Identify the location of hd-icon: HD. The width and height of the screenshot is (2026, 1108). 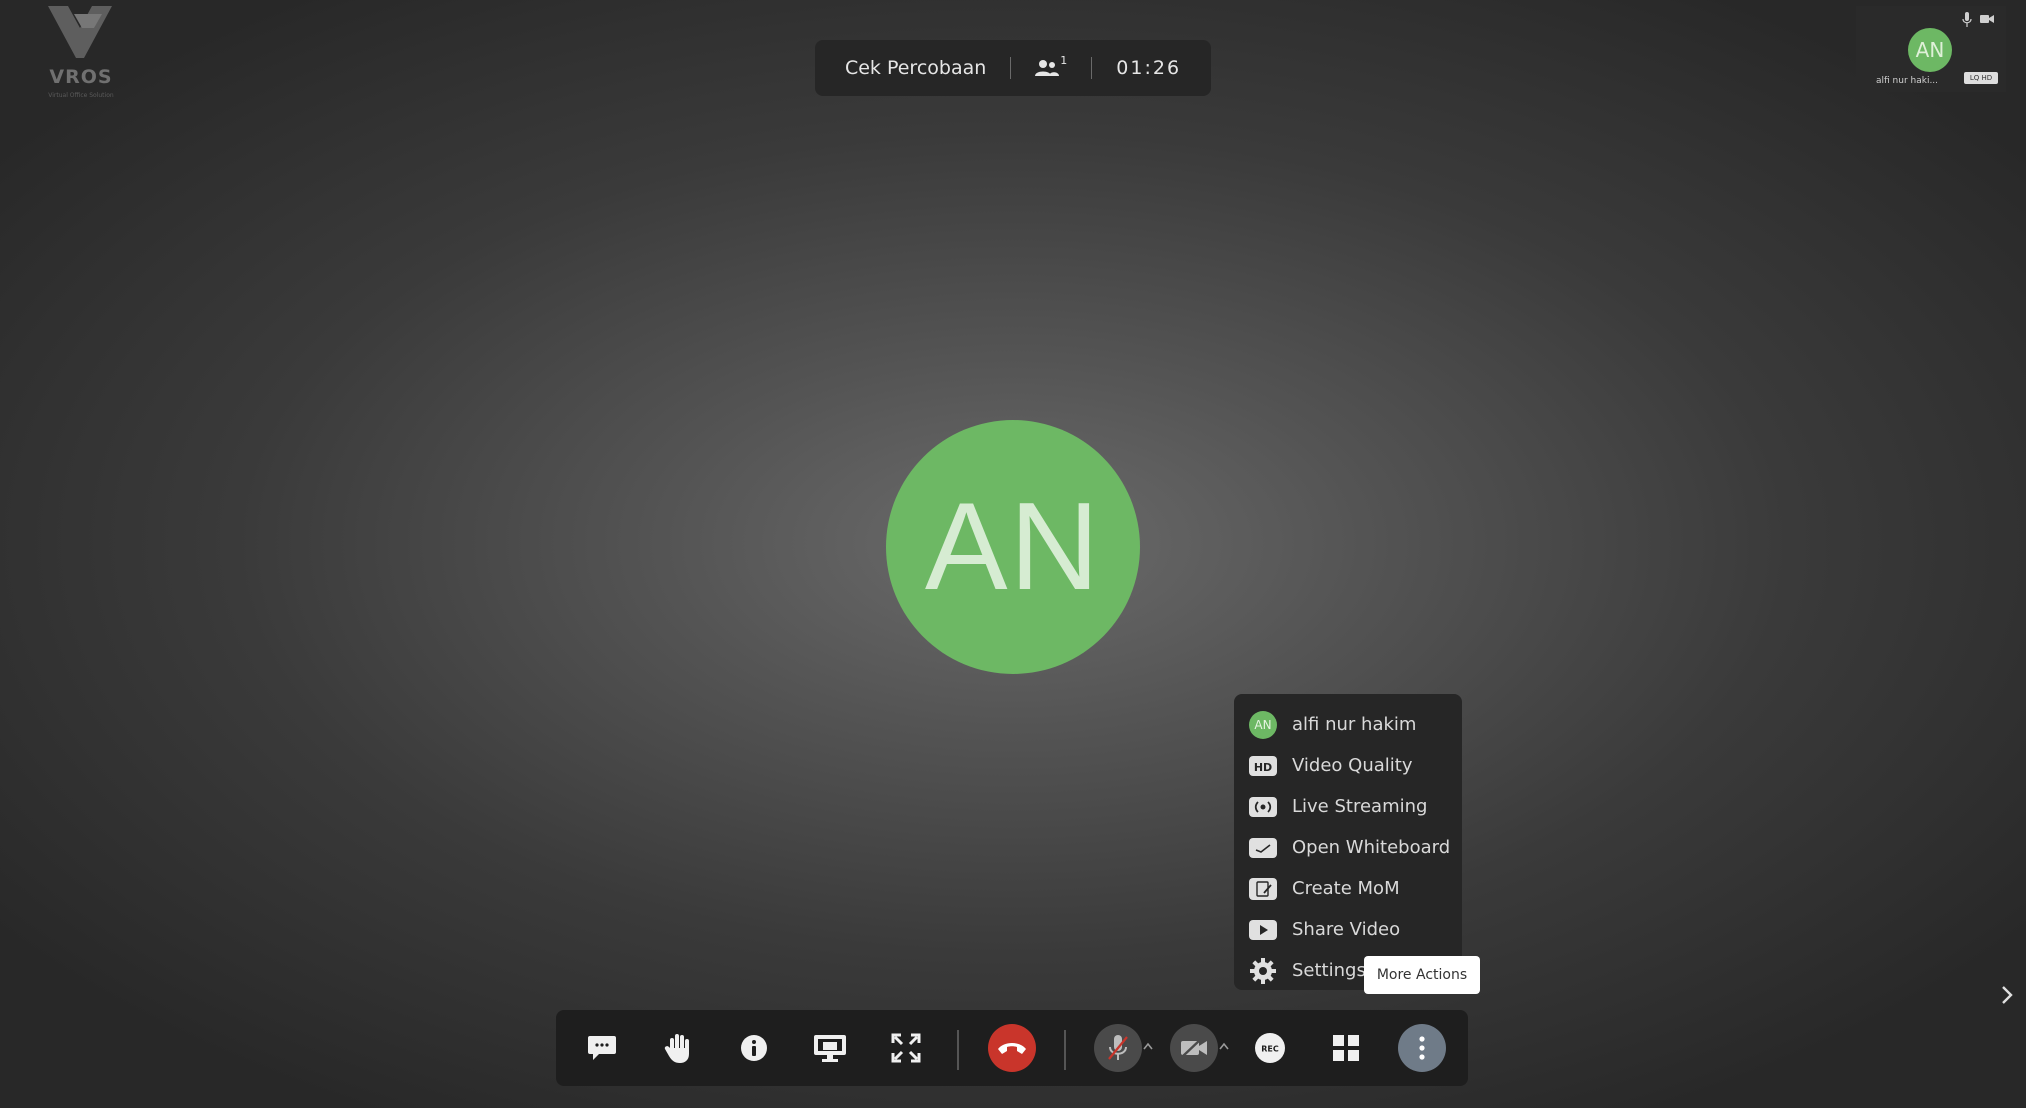
(1263, 765).